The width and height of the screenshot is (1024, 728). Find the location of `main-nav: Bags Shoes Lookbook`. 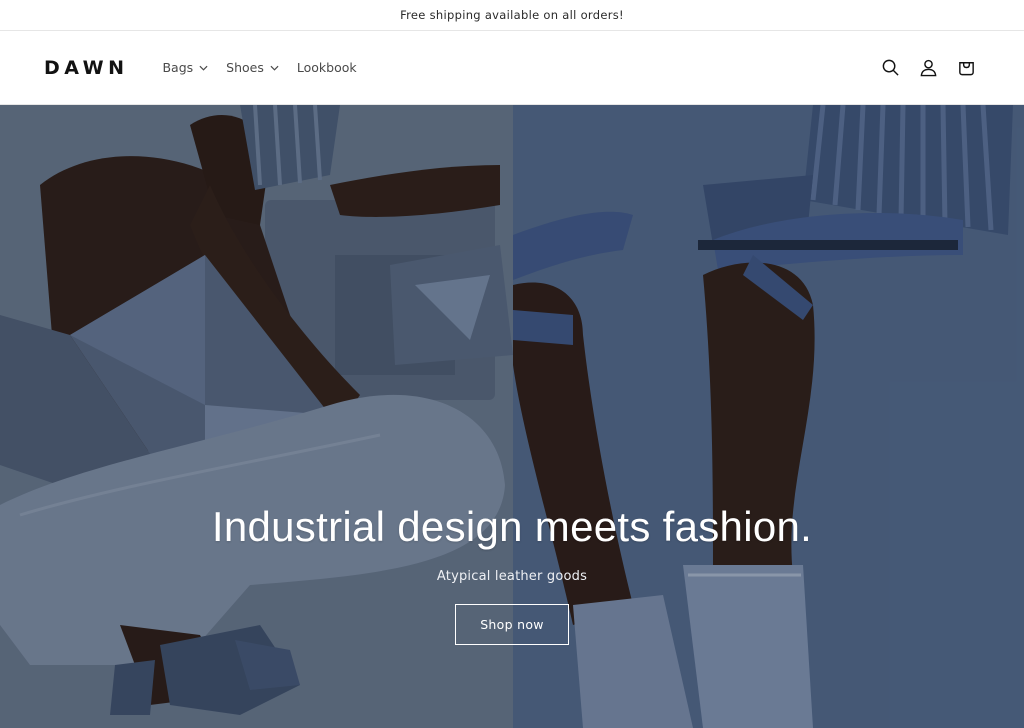

main-nav: Bags Shoes Lookbook is located at coordinates (259, 67).